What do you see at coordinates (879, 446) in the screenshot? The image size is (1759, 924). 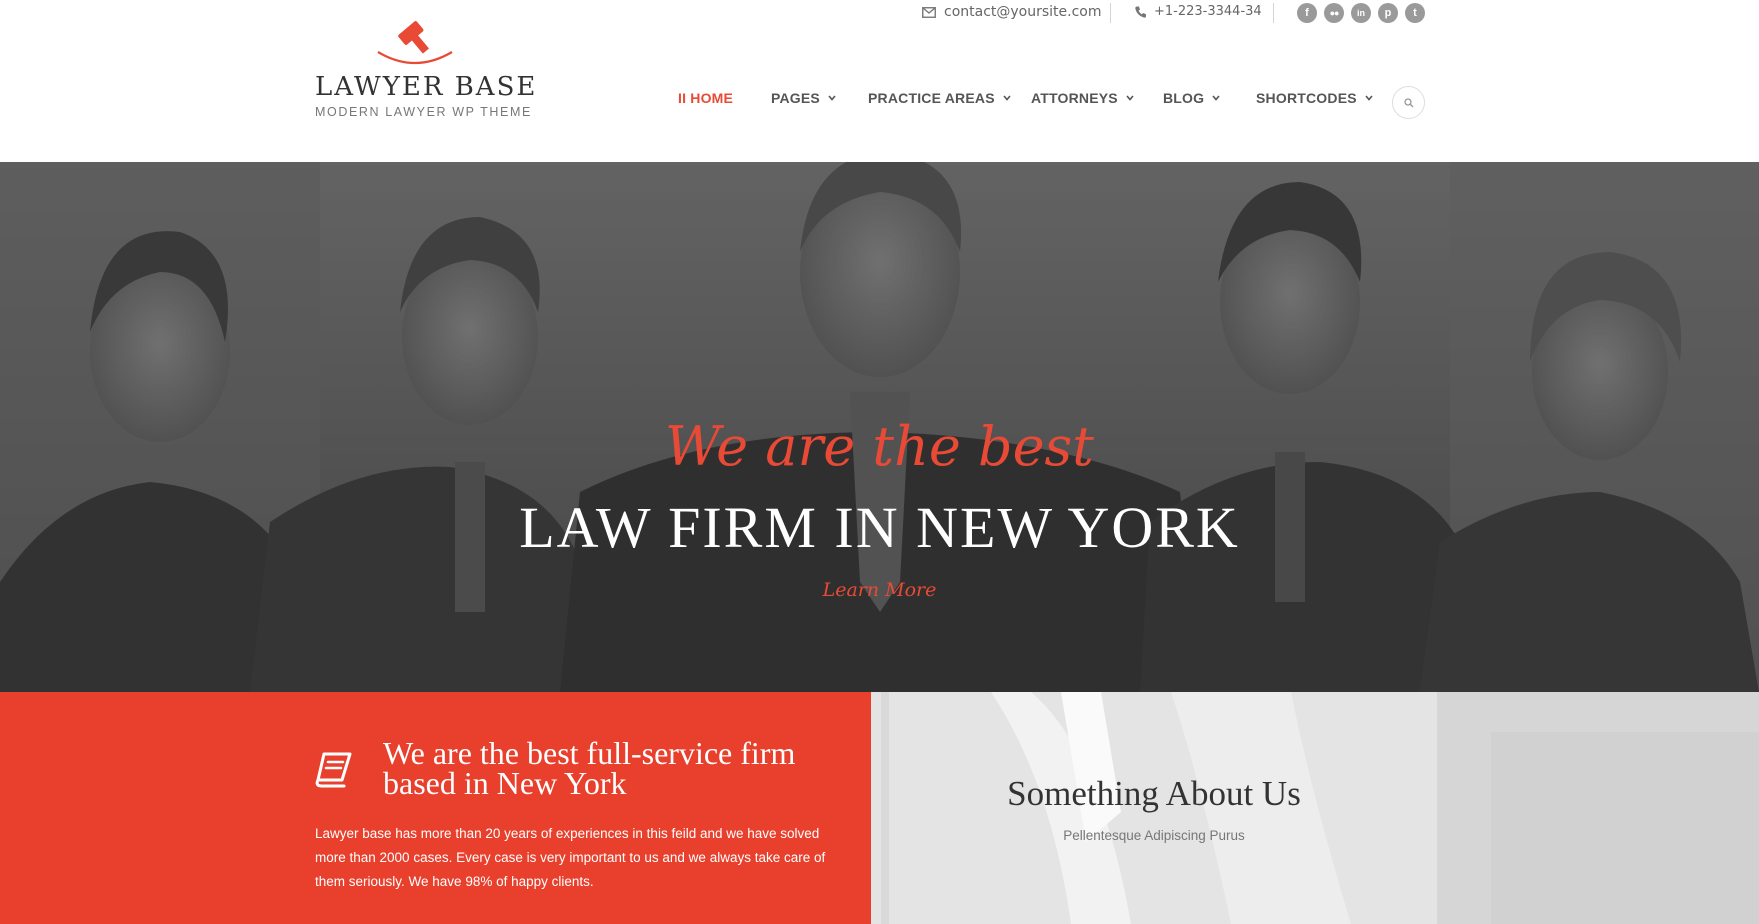 I see `hero-tagline: We are the best` at bounding box center [879, 446].